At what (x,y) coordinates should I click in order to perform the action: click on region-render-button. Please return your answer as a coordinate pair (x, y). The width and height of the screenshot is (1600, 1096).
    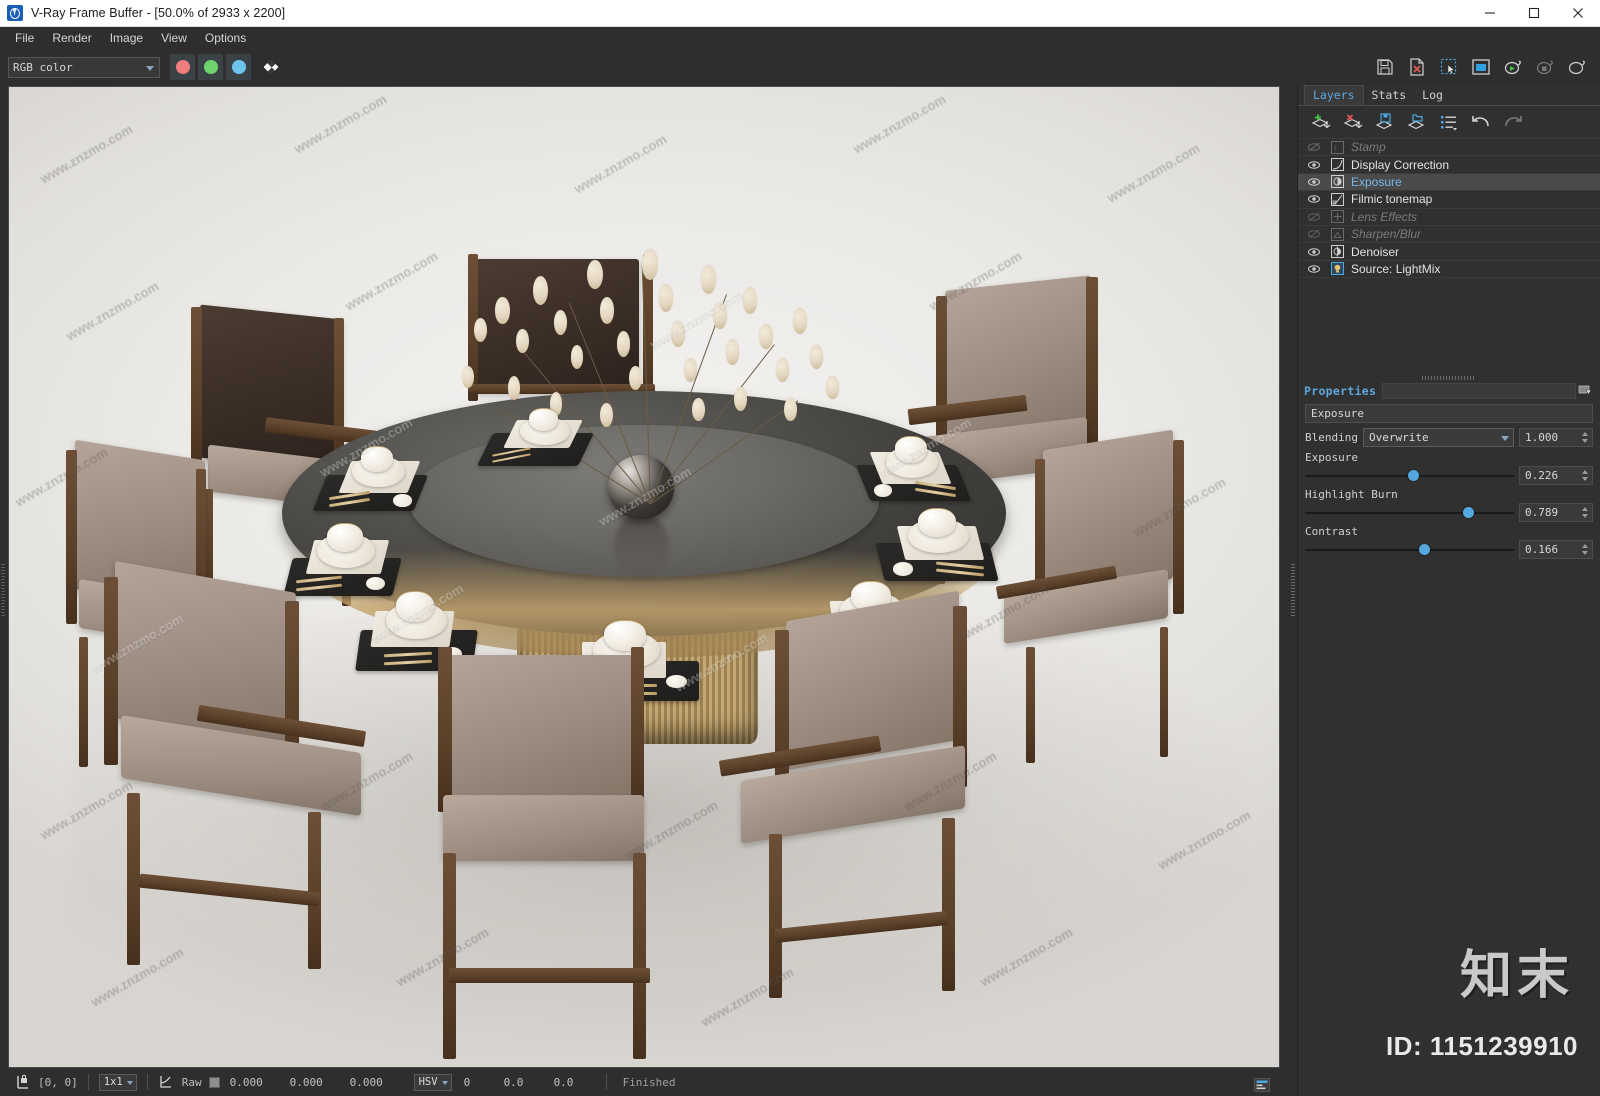
    Looking at the image, I should click on (1449, 67).